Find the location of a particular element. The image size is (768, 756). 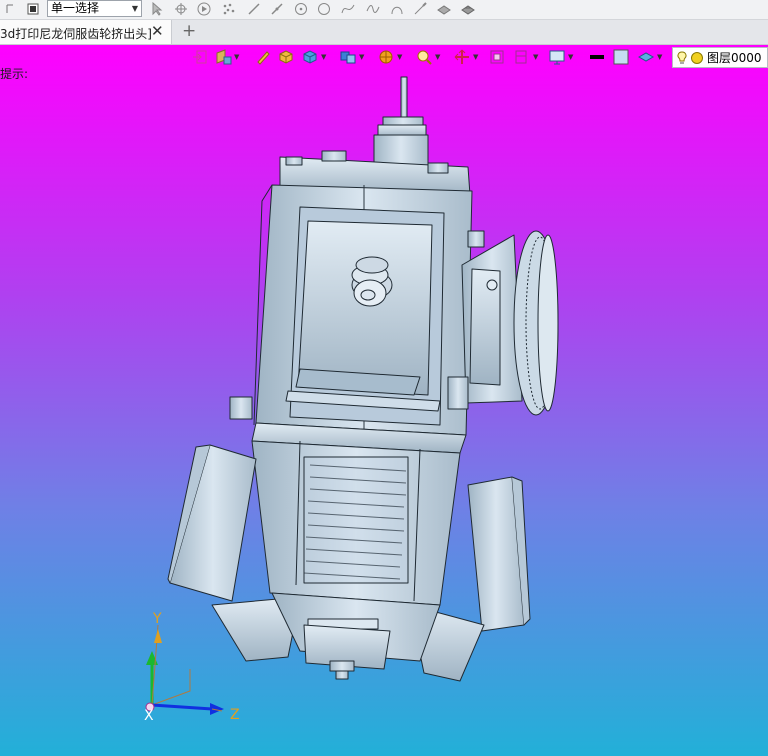

selection-filter-value: 单一选择 is located at coordinates (75, 8).